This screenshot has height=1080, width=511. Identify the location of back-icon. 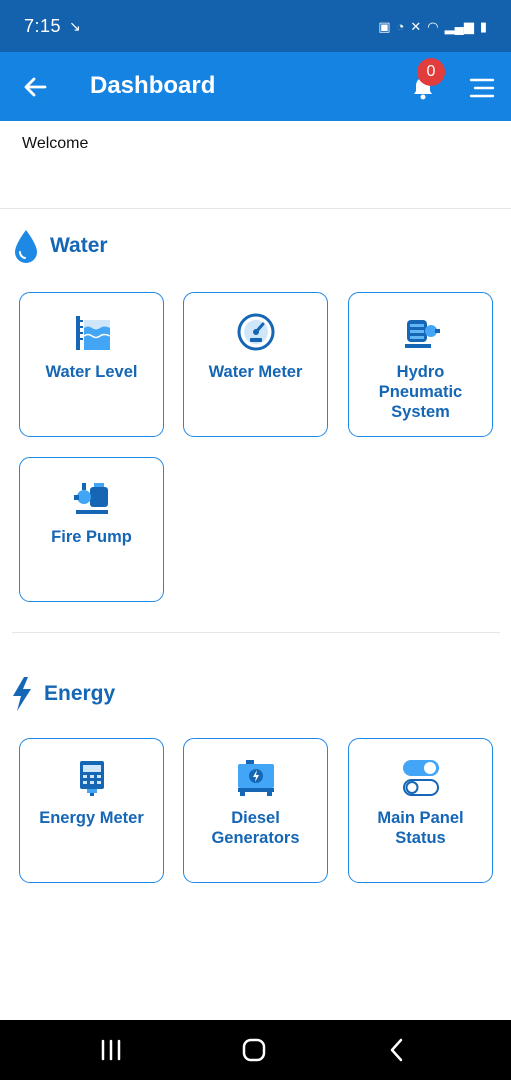
(398, 1050).